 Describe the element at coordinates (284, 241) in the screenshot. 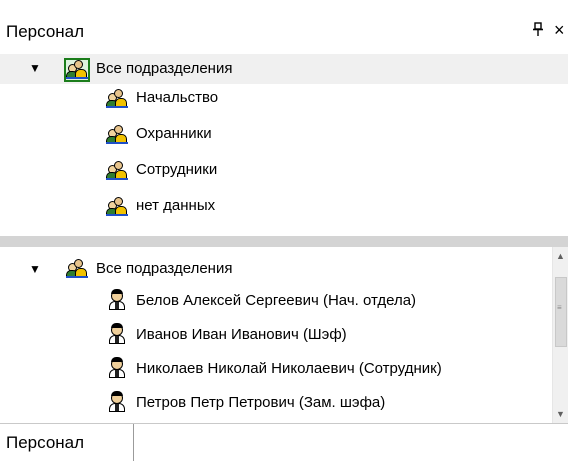

I see `splitter` at that location.